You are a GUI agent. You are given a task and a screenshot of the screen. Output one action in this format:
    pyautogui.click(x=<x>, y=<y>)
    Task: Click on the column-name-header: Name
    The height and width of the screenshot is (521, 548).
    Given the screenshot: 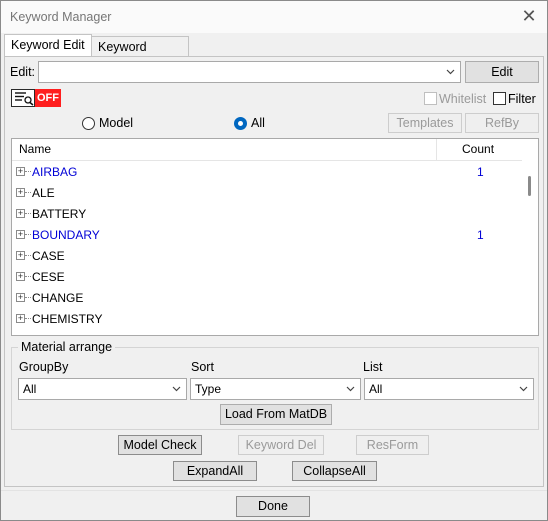 What is the action you would take?
    pyautogui.click(x=224, y=150)
    